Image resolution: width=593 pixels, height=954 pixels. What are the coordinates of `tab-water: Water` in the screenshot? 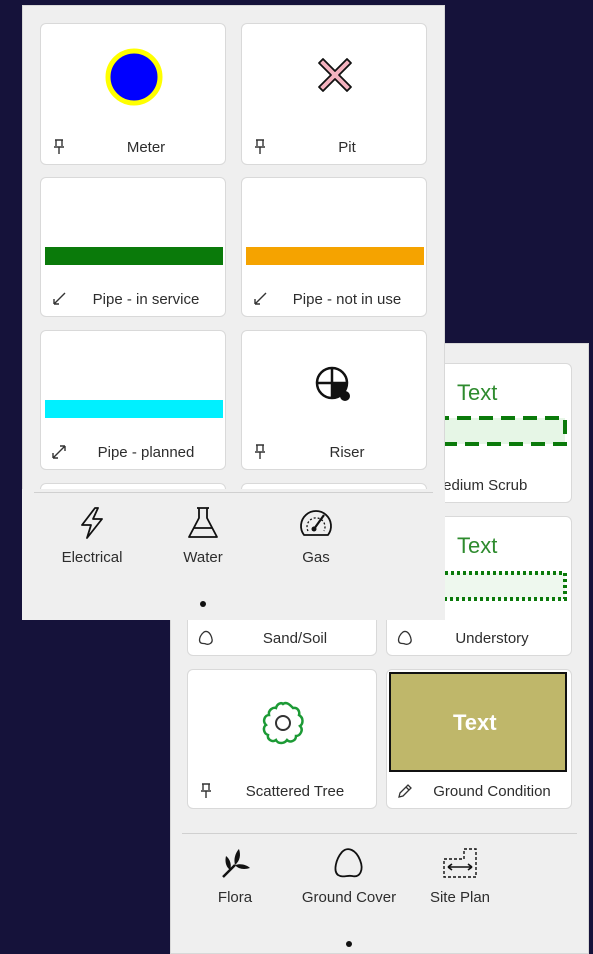 It's located at (203, 556).